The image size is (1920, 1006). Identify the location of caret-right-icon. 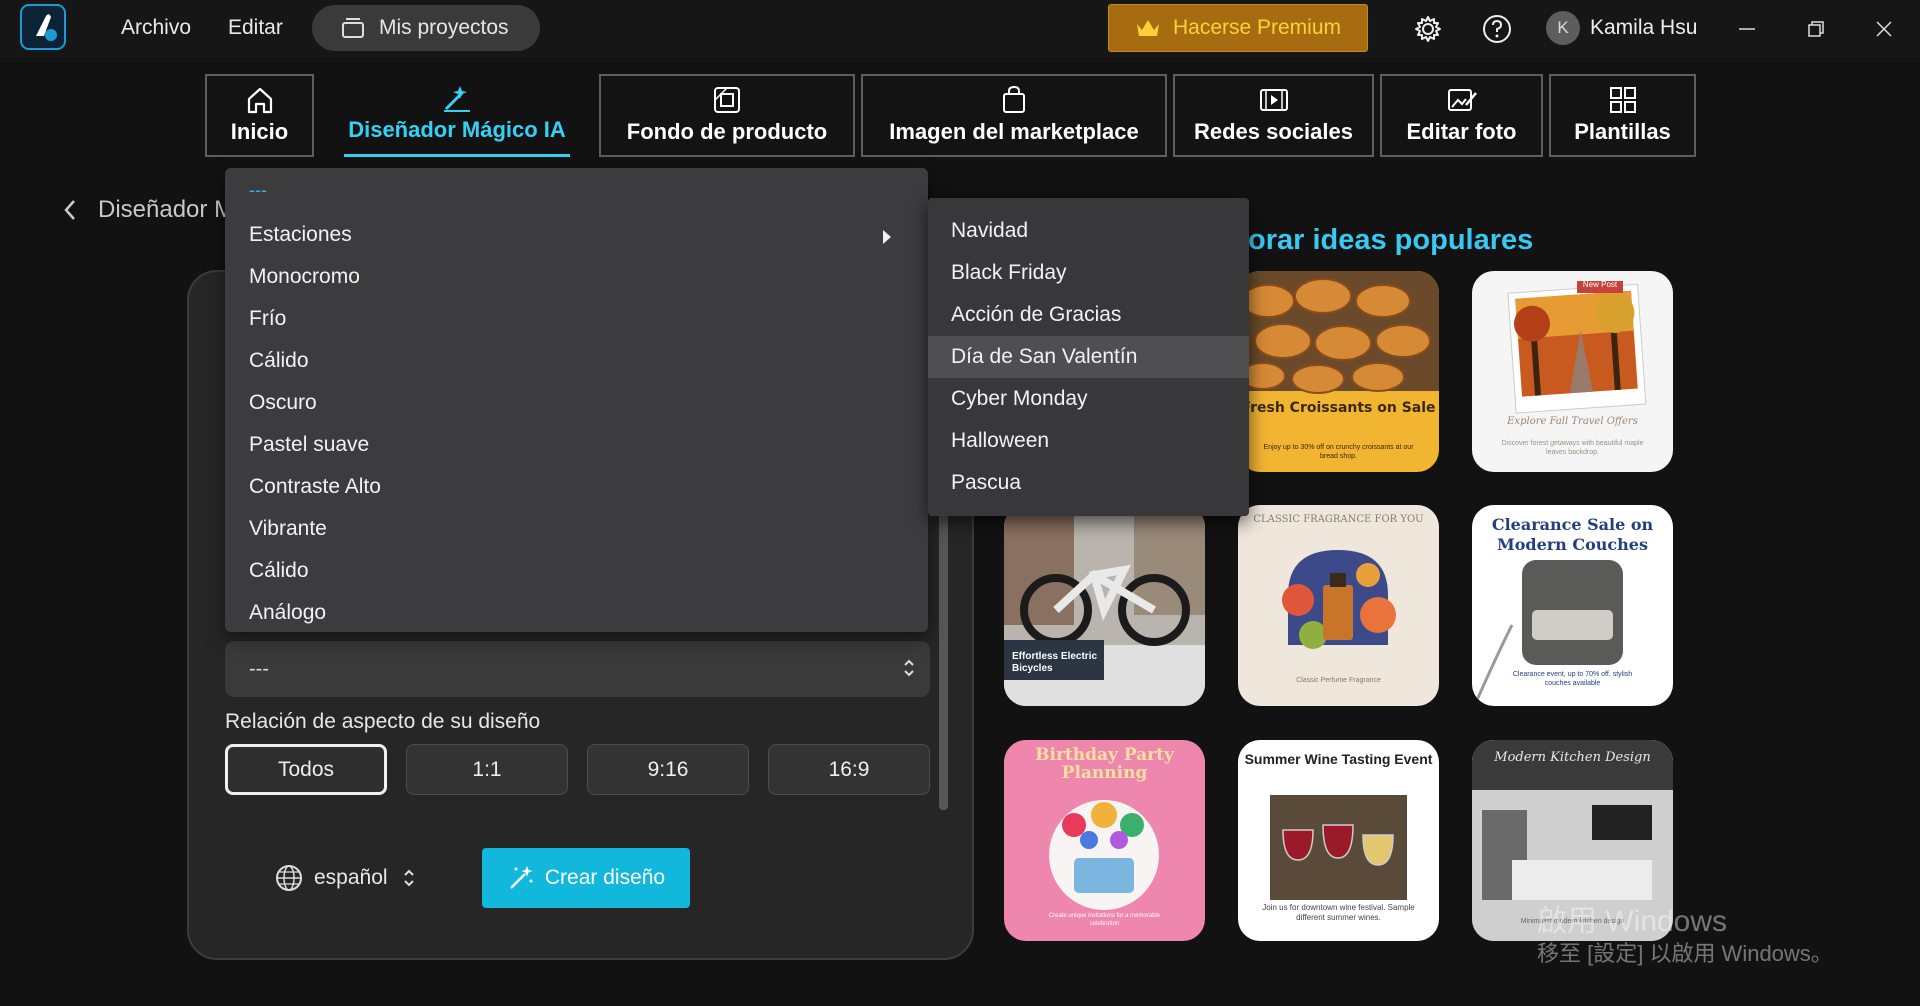
(887, 237).